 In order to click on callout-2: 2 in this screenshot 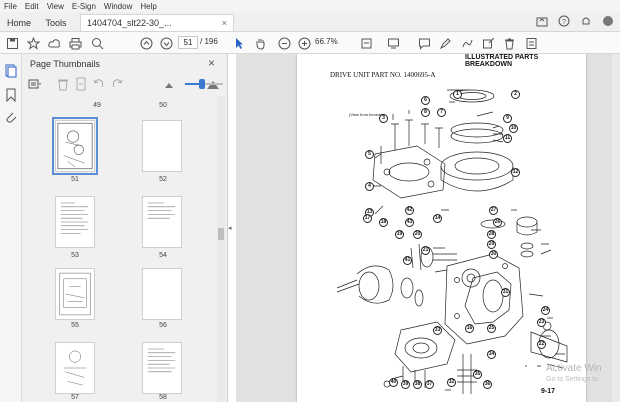, I will do `click(515, 94)`.